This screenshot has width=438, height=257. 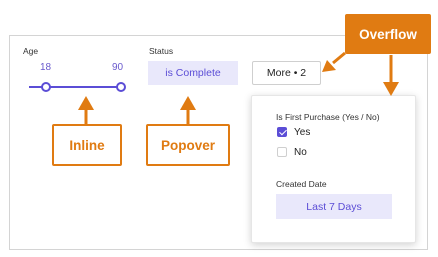 What do you see at coordinates (118, 67) in the screenshot?
I see `age-max-value: 90` at bounding box center [118, 67].